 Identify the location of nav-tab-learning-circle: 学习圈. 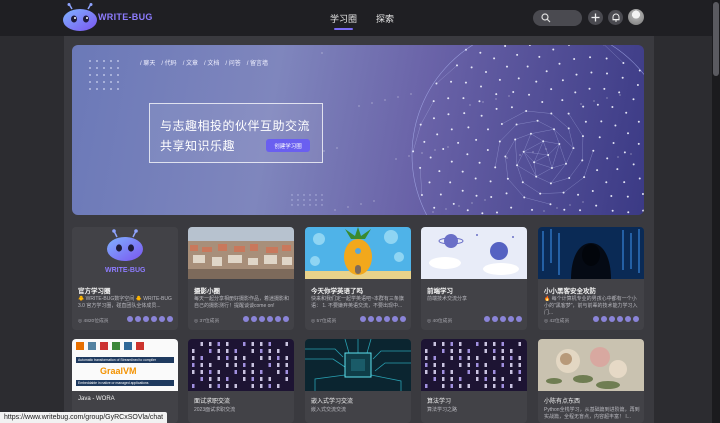
(343, 21).